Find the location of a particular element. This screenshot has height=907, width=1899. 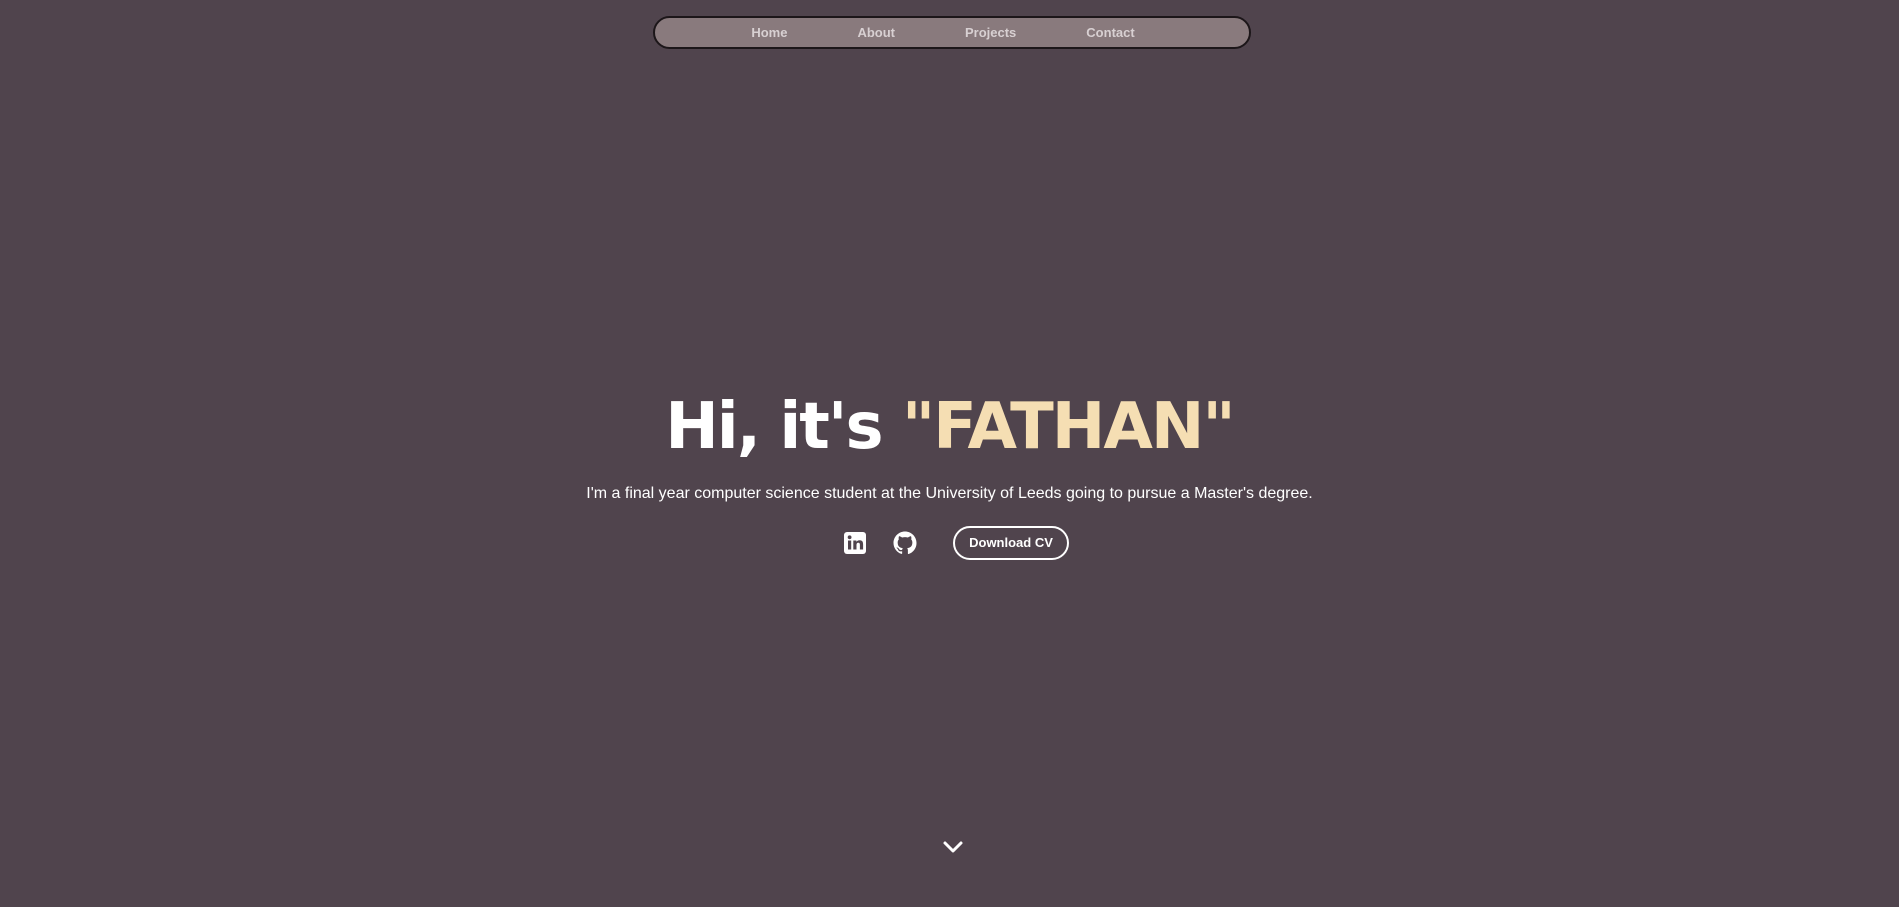

nav-projects-link: Projects is located at coordinates (990, 32).